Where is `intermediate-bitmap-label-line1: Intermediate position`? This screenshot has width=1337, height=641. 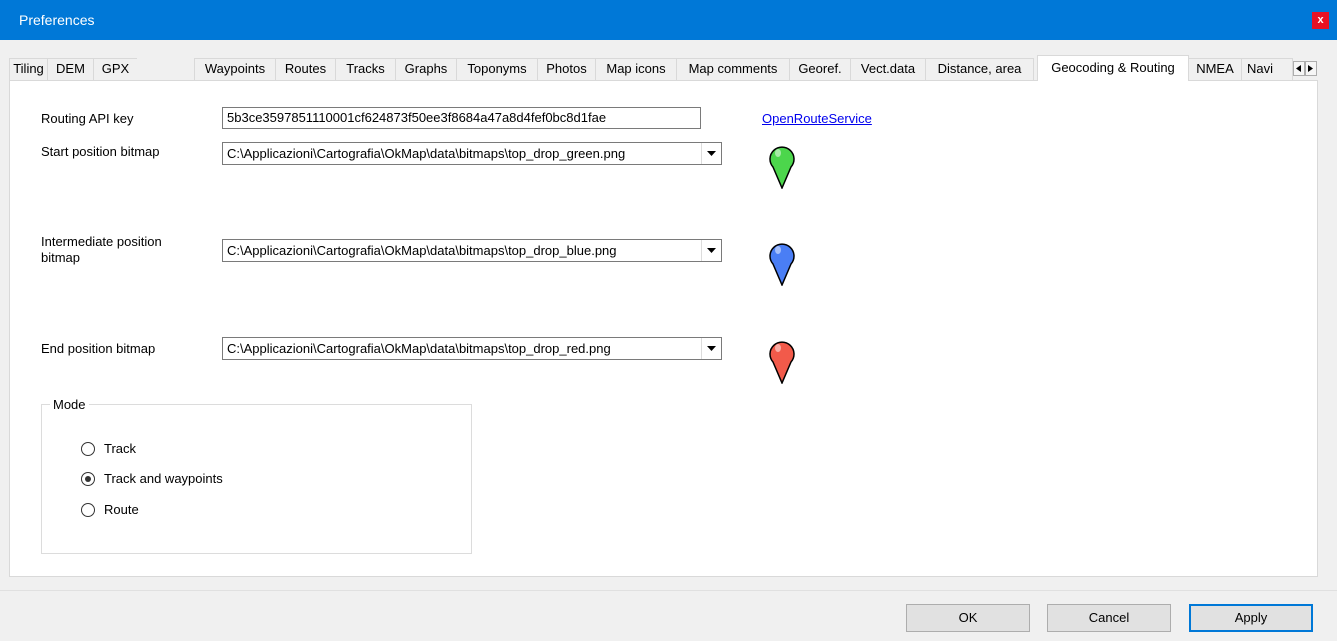 intermediate-bitmap-label-line1: Intermediate position is located at coordinates (101, 241).